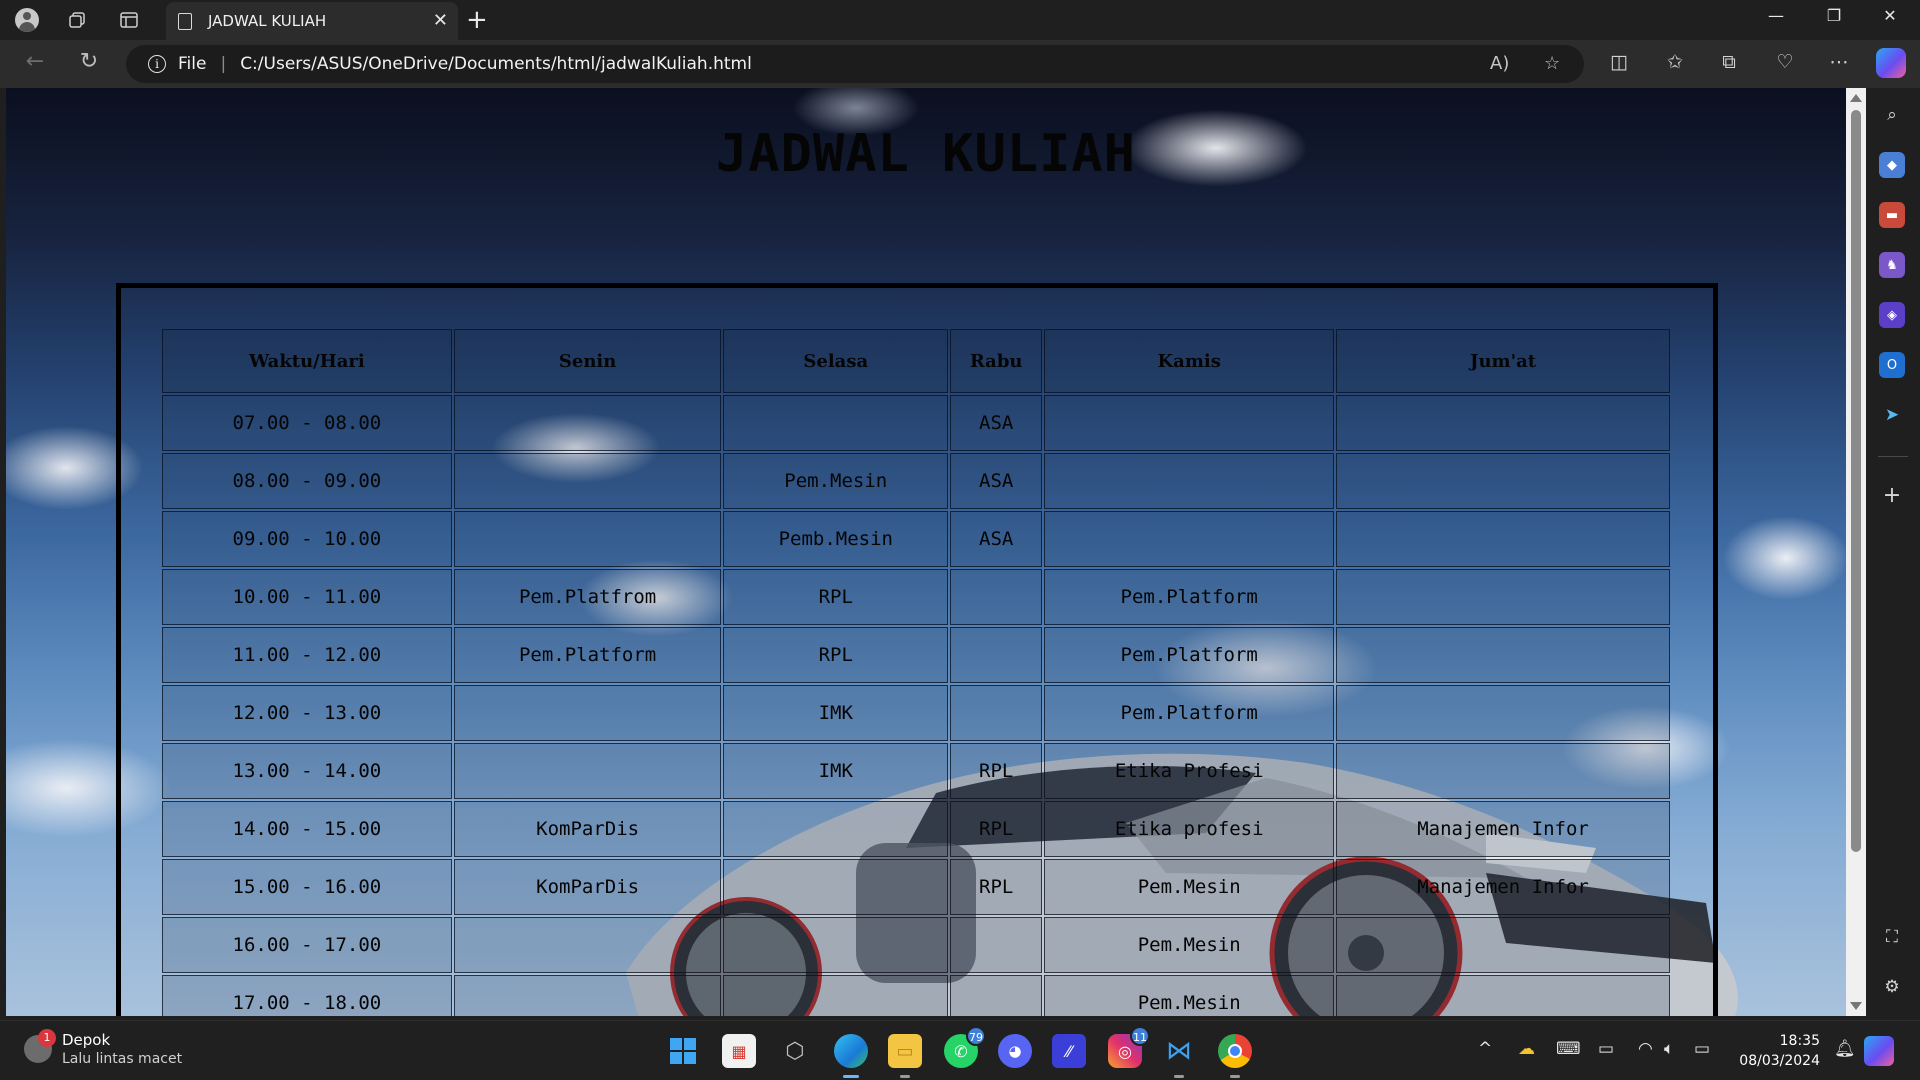 This screenshot has height=1080, width=1920. I want to click on table-cell: ASA, so click(996, 423).